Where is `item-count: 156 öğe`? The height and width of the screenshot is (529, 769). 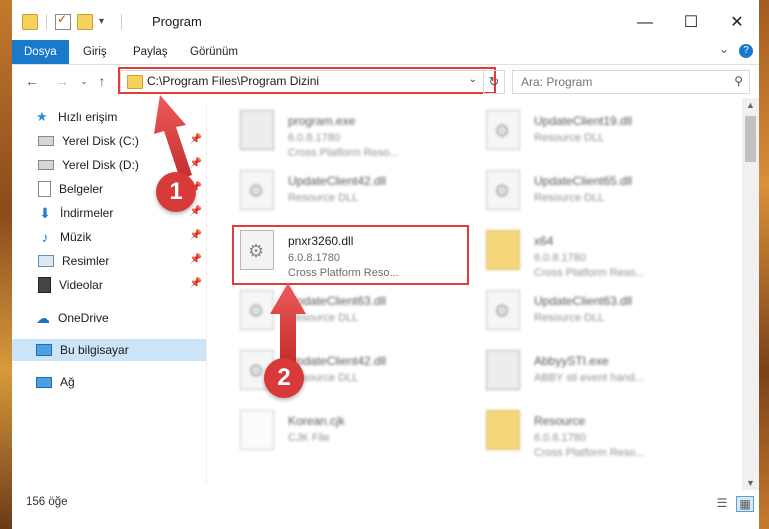 item-count: 156 öğe is located at coordinates (47, 502).